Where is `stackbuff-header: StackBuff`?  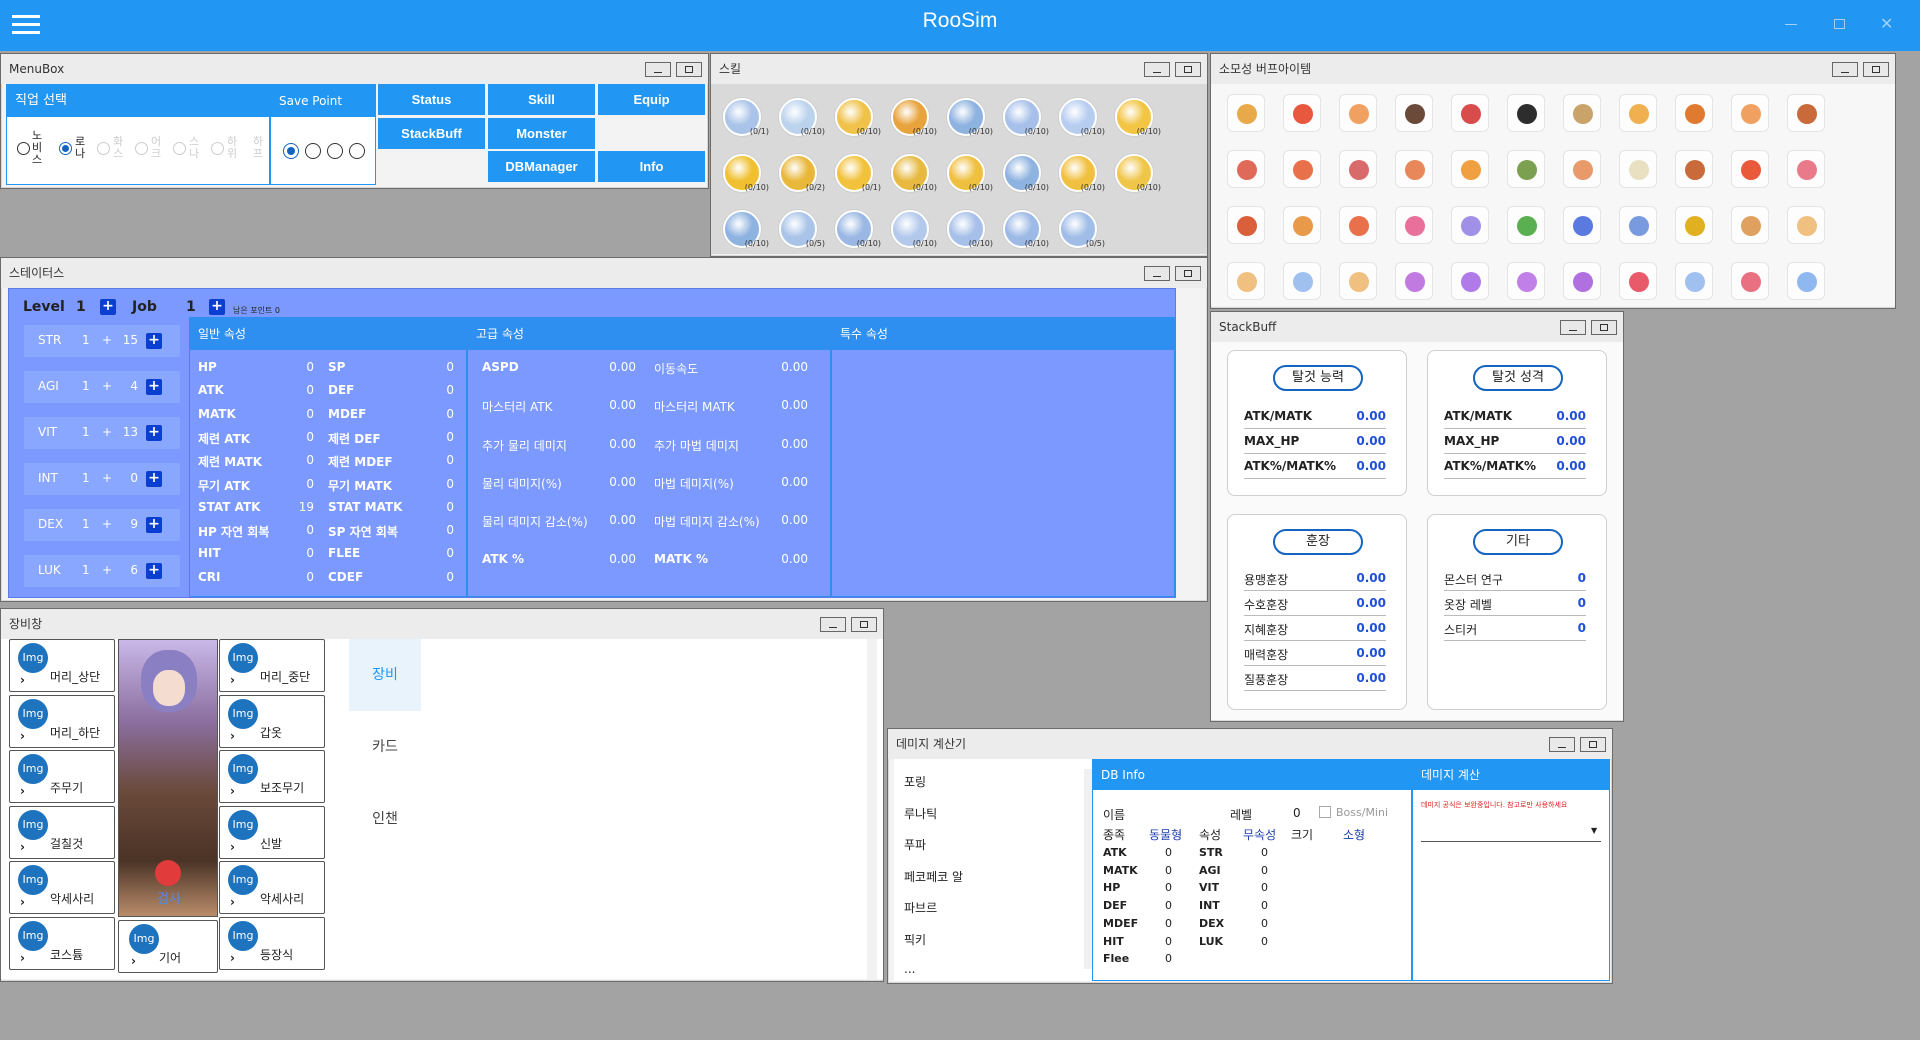 stackbuff-header: StackBuff is located at coordinates (1417, 327).